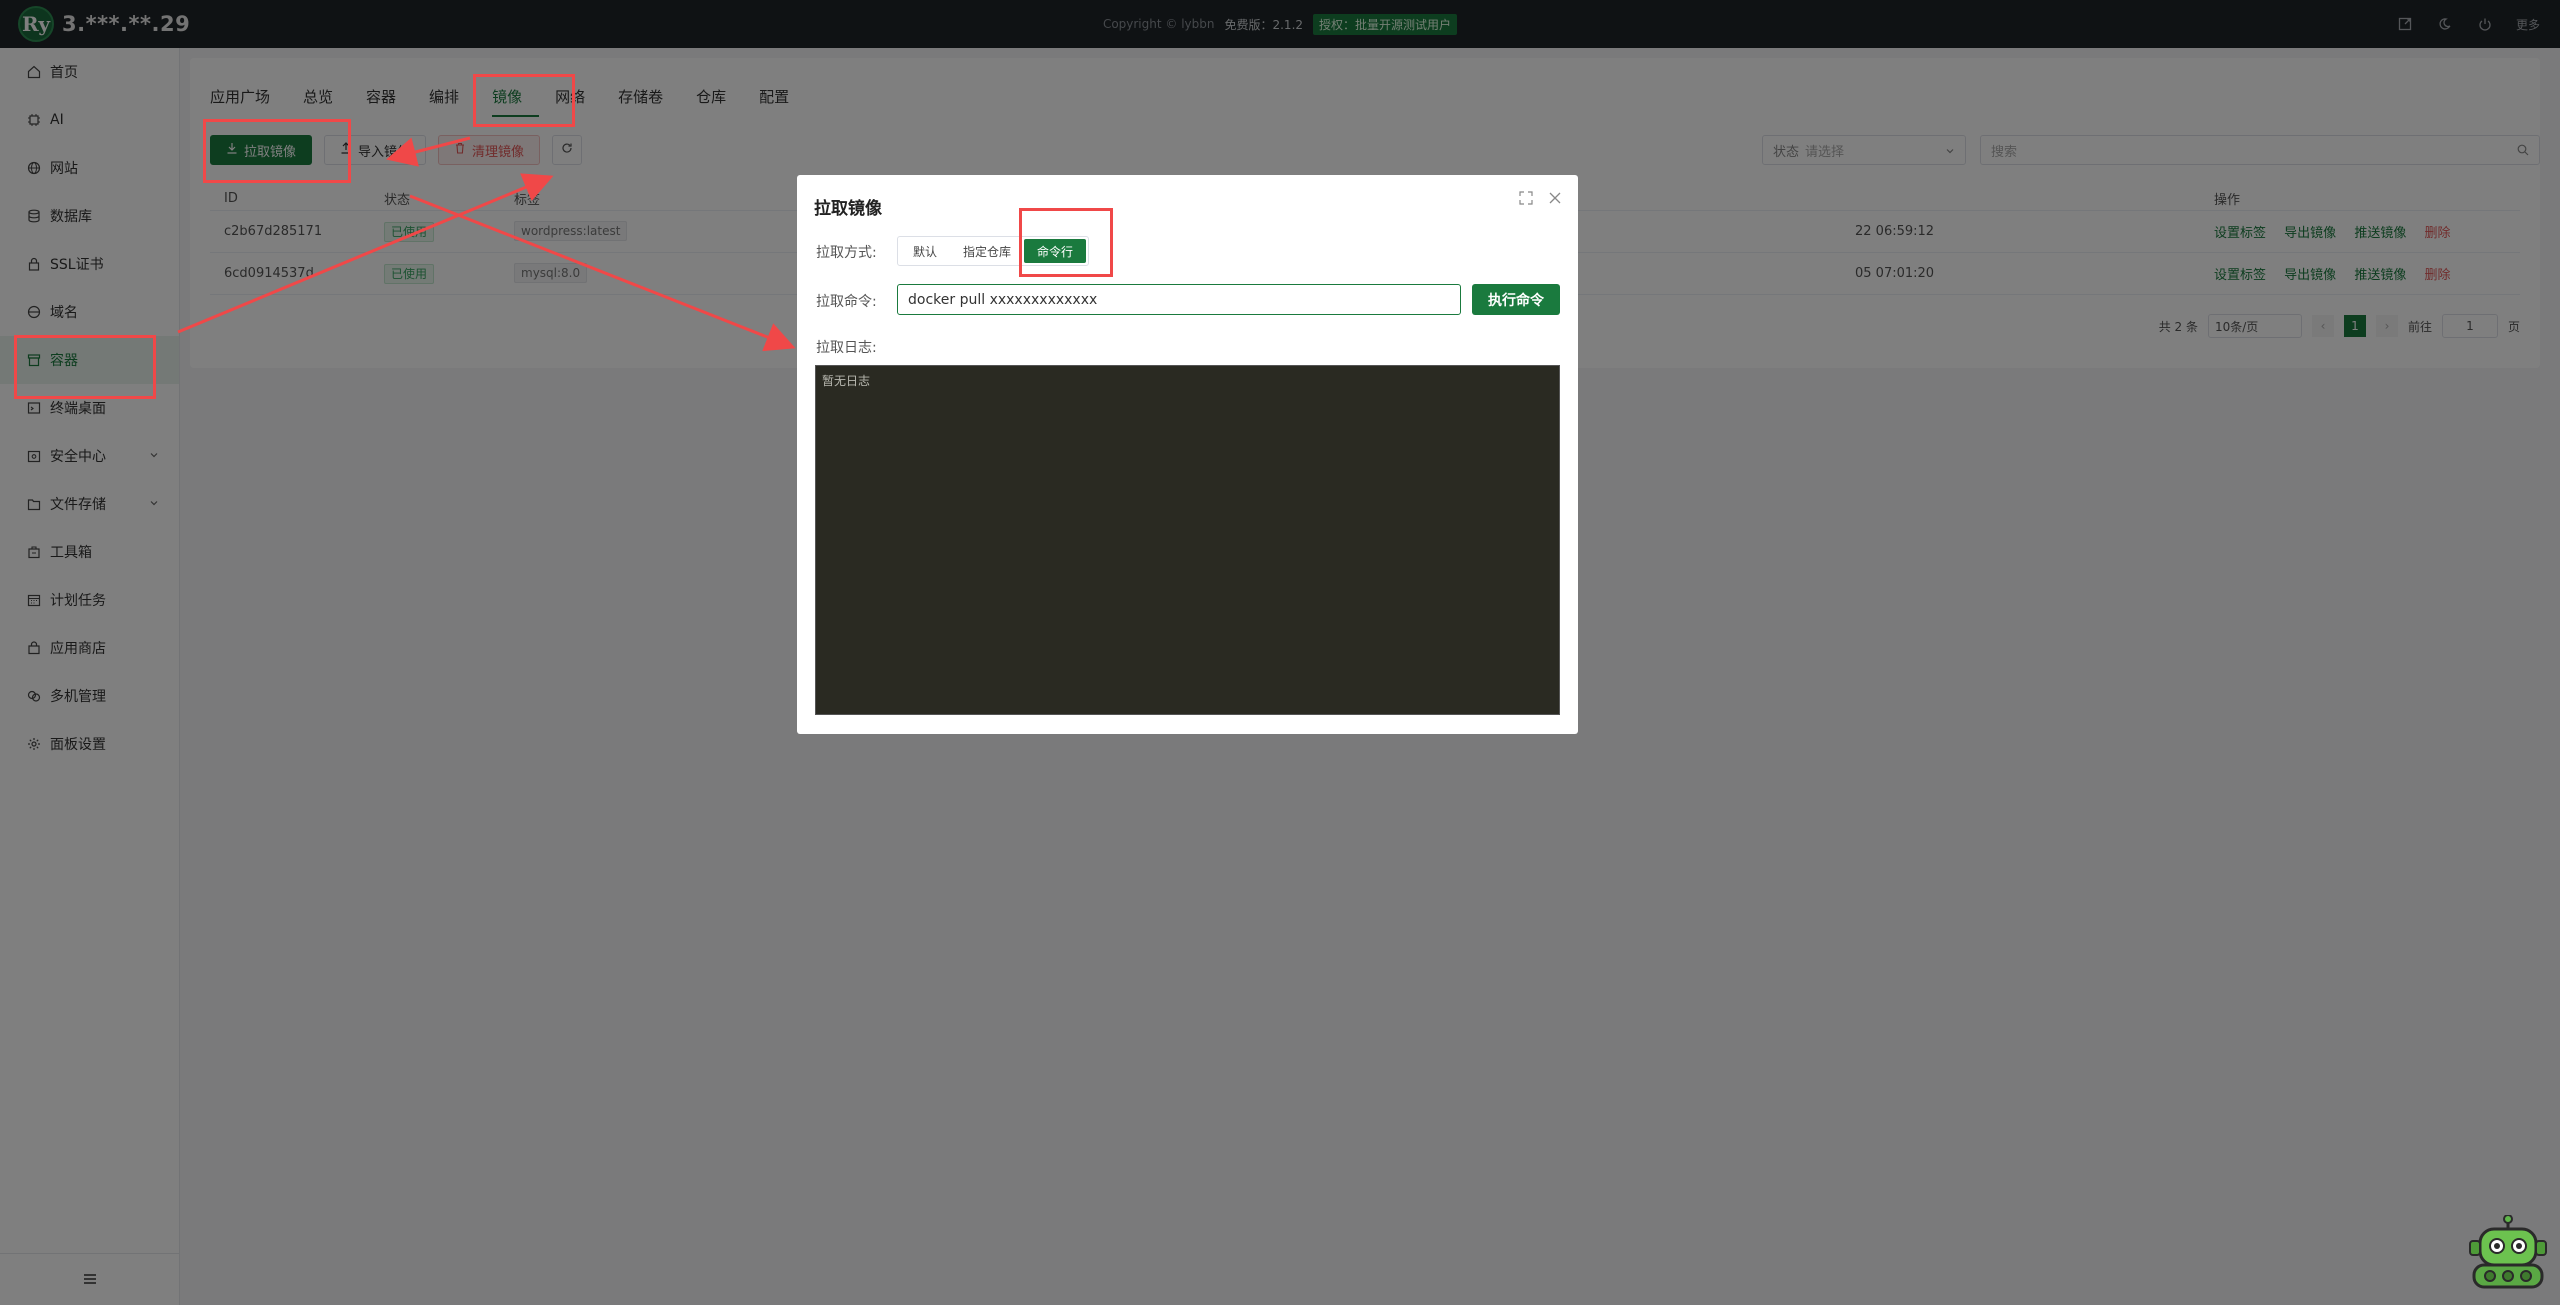  Describe the element at coordinates (428, 151) in the screenshot. I see `arrow-tab-to-pull` at that location.